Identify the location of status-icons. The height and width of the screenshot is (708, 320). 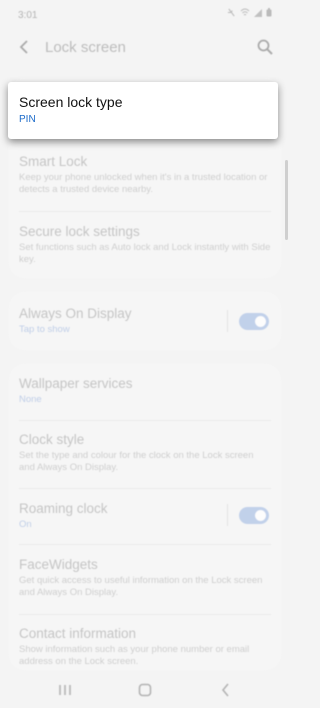
(249, 12).